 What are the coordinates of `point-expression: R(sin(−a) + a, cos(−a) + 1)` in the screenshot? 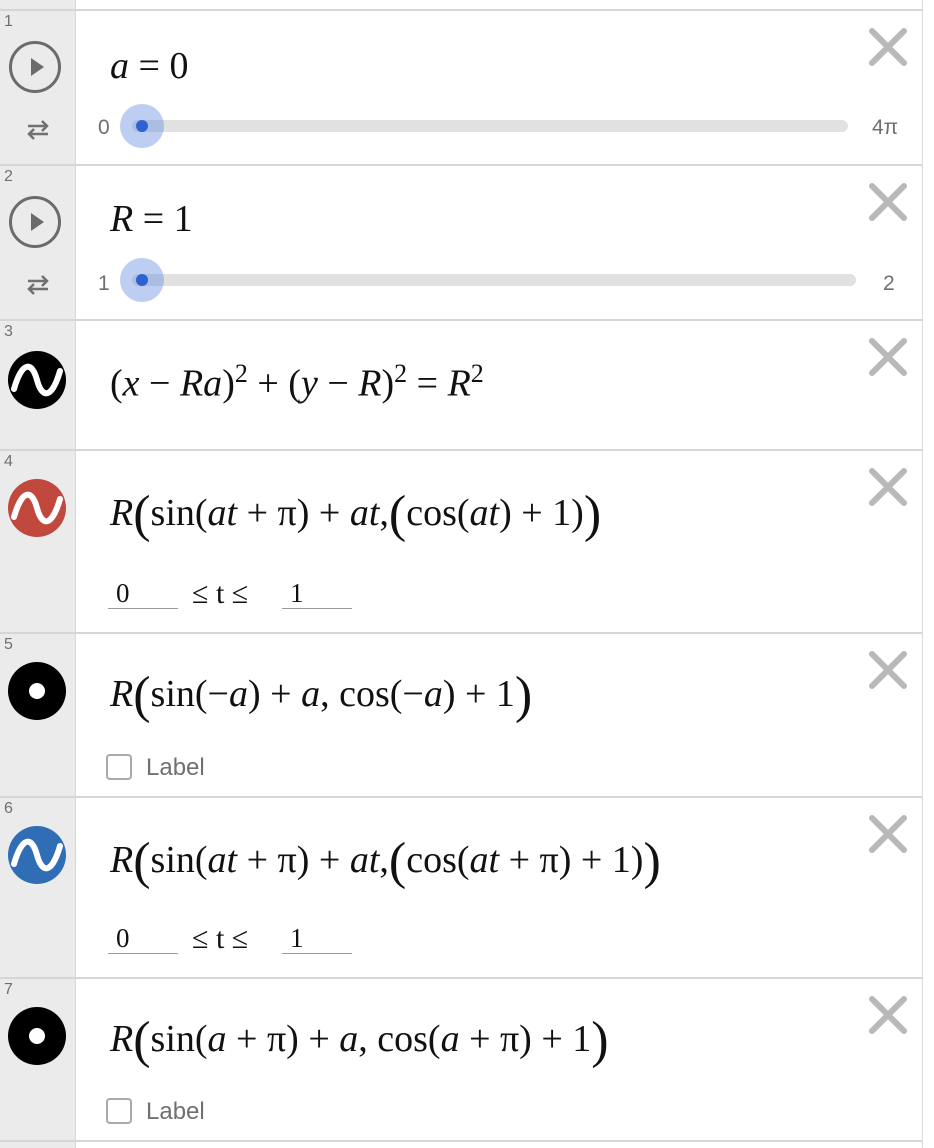 It's located at (321, 696).